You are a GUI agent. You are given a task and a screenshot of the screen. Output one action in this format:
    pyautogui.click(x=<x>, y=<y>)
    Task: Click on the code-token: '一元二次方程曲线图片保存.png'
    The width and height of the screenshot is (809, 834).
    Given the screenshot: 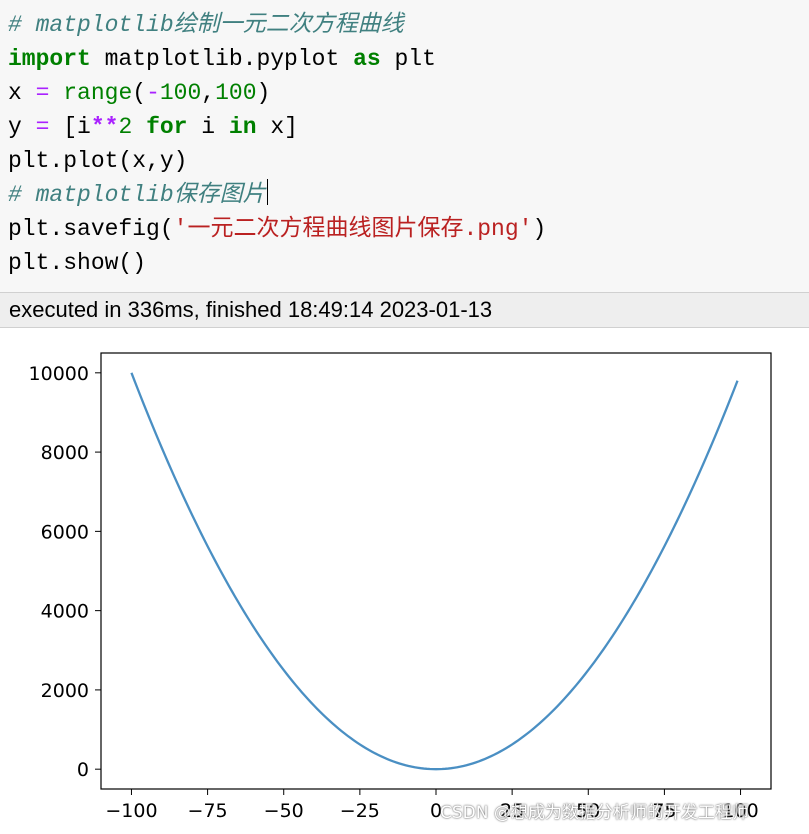 What is the action you would take?
    pyautogui.click(x=353, y=229)
    